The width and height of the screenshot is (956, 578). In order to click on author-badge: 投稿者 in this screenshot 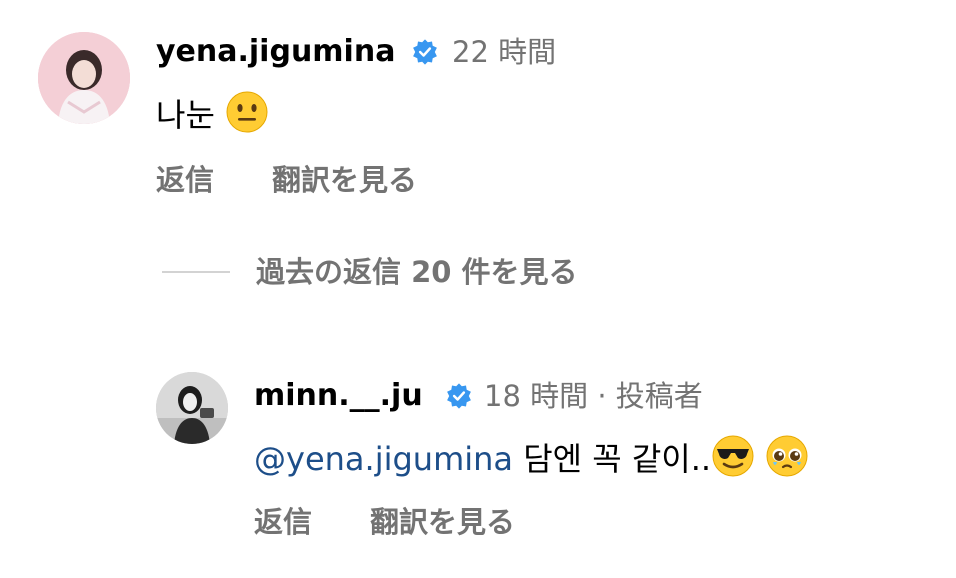, I will do `click(659, 396)`.